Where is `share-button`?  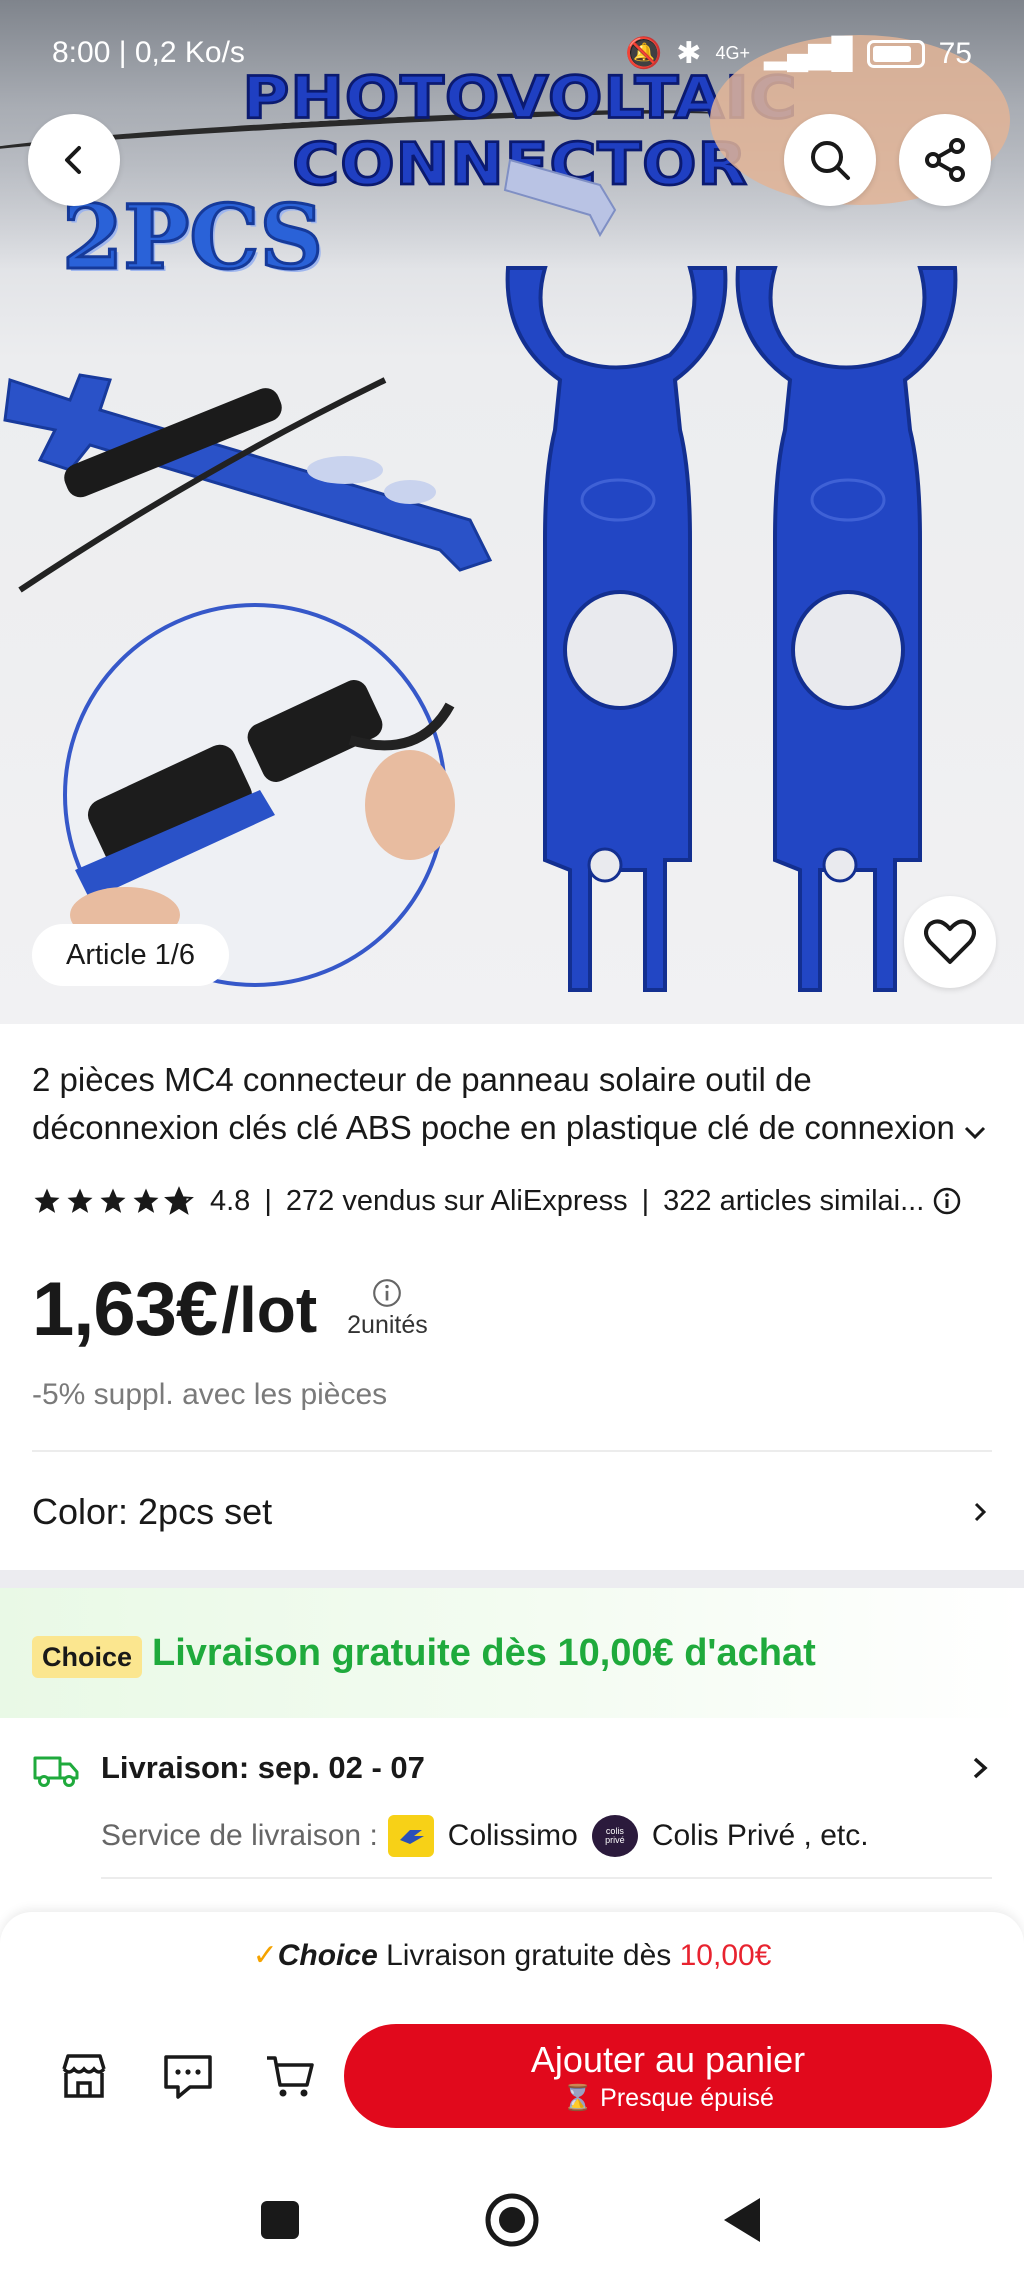
share-button is located at coordinates (945, 160).